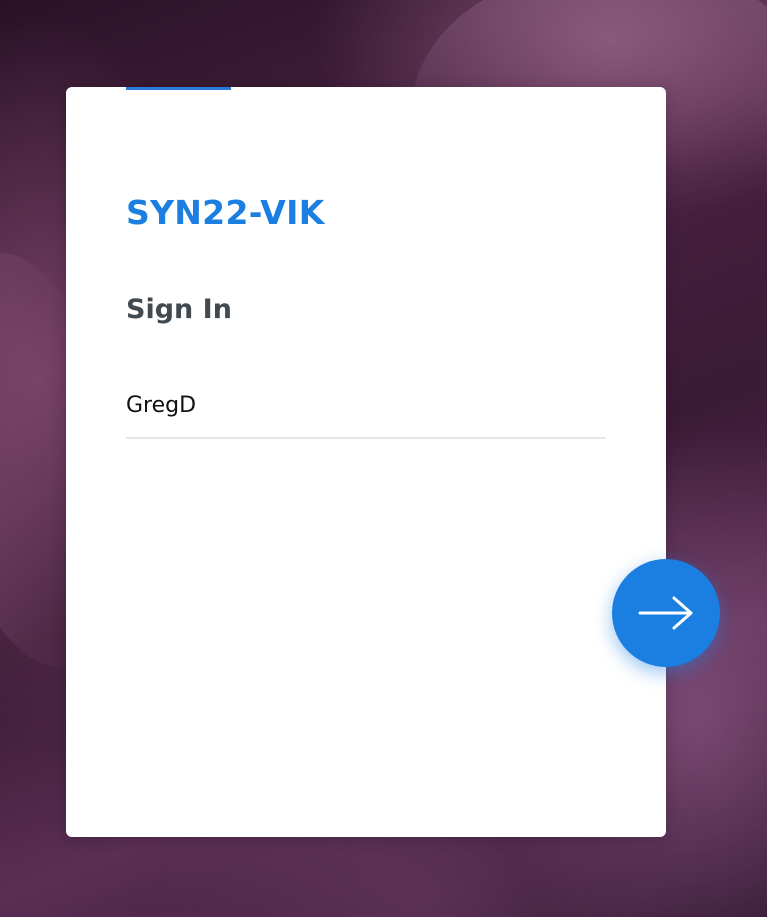 The height and width of the screenshot is (917, 767). What do you see at coordinates (366, 405) in the screenshot?
I see `username-input` at bounding box center [366, 405].